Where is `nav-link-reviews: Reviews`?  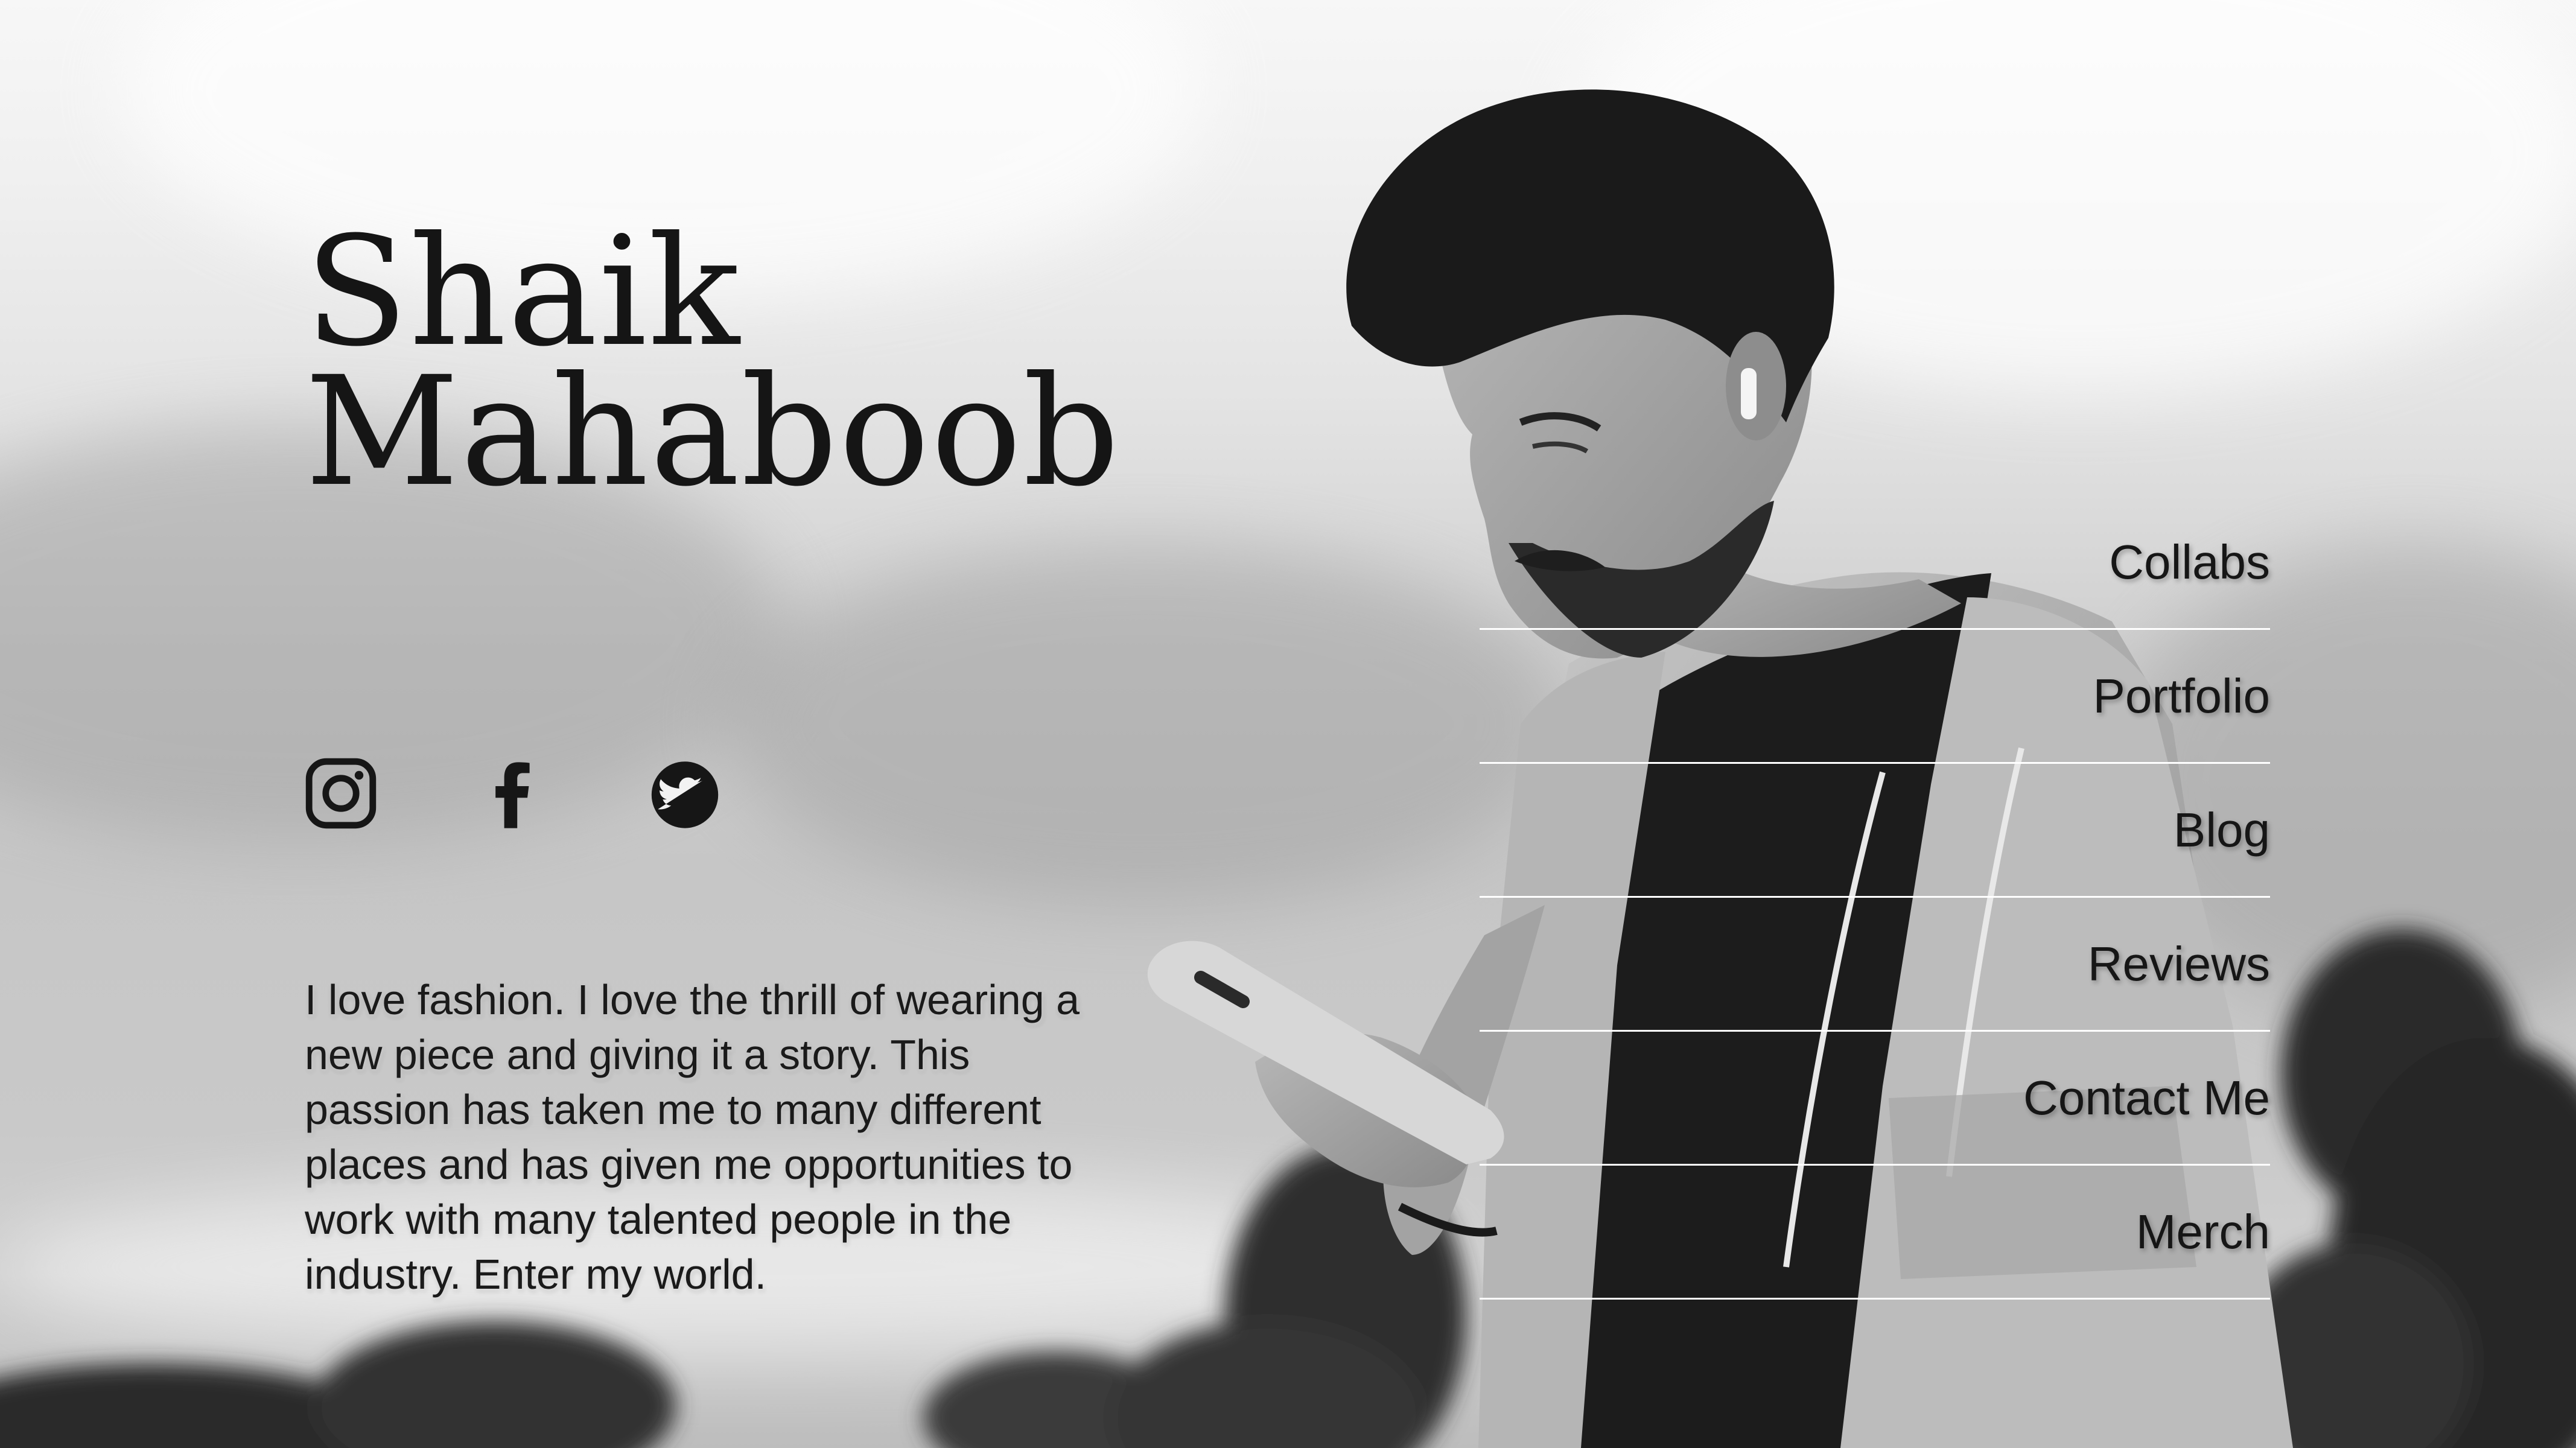 nav-link-reviews: Reviews is located at coordinates (2179, 964).